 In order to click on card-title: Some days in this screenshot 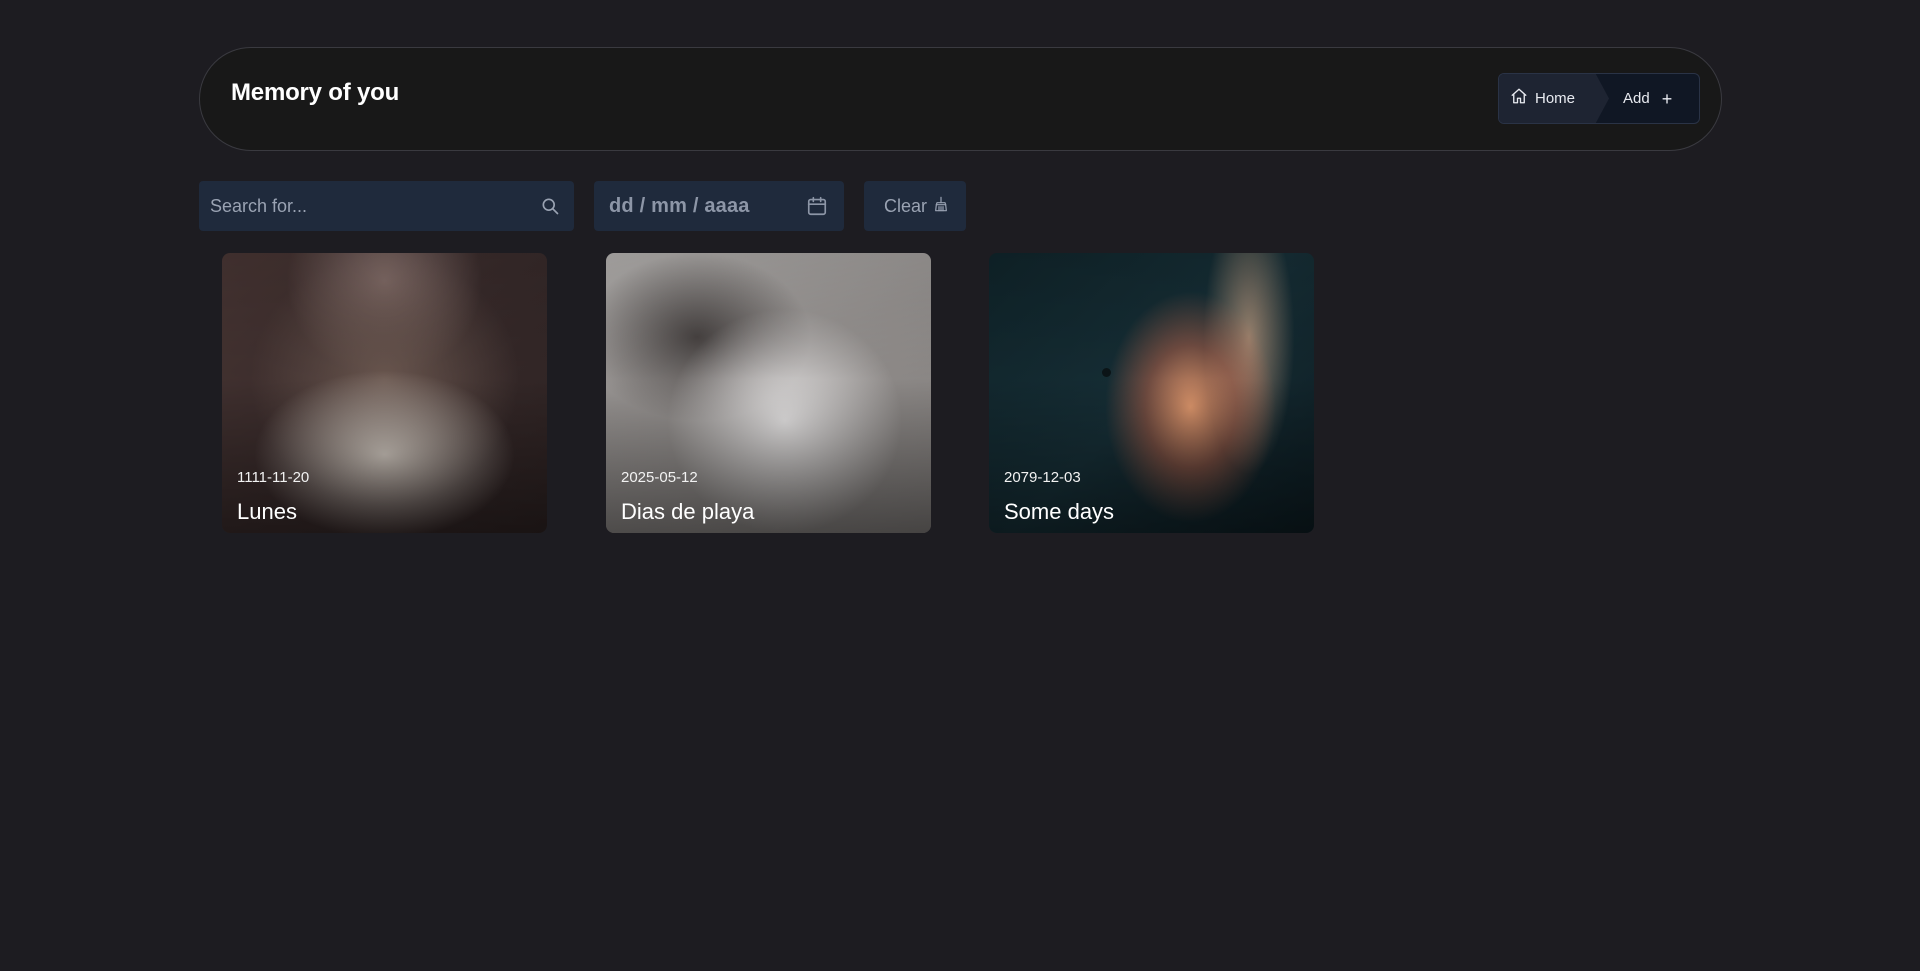, I will do `click(1059, 511)`.